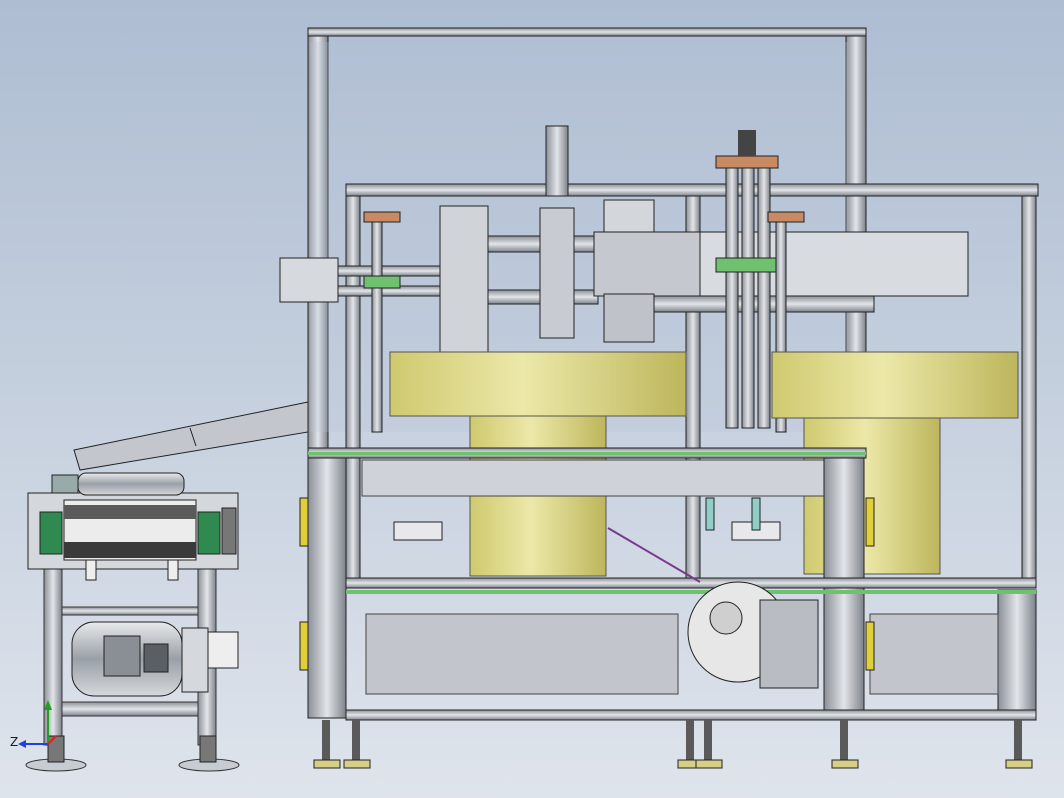 The height and width of the screenshot is (798, 1064). Describe the element at coordinates (229, 531) in the screenshot. I see `crusher-pulley` at that location.